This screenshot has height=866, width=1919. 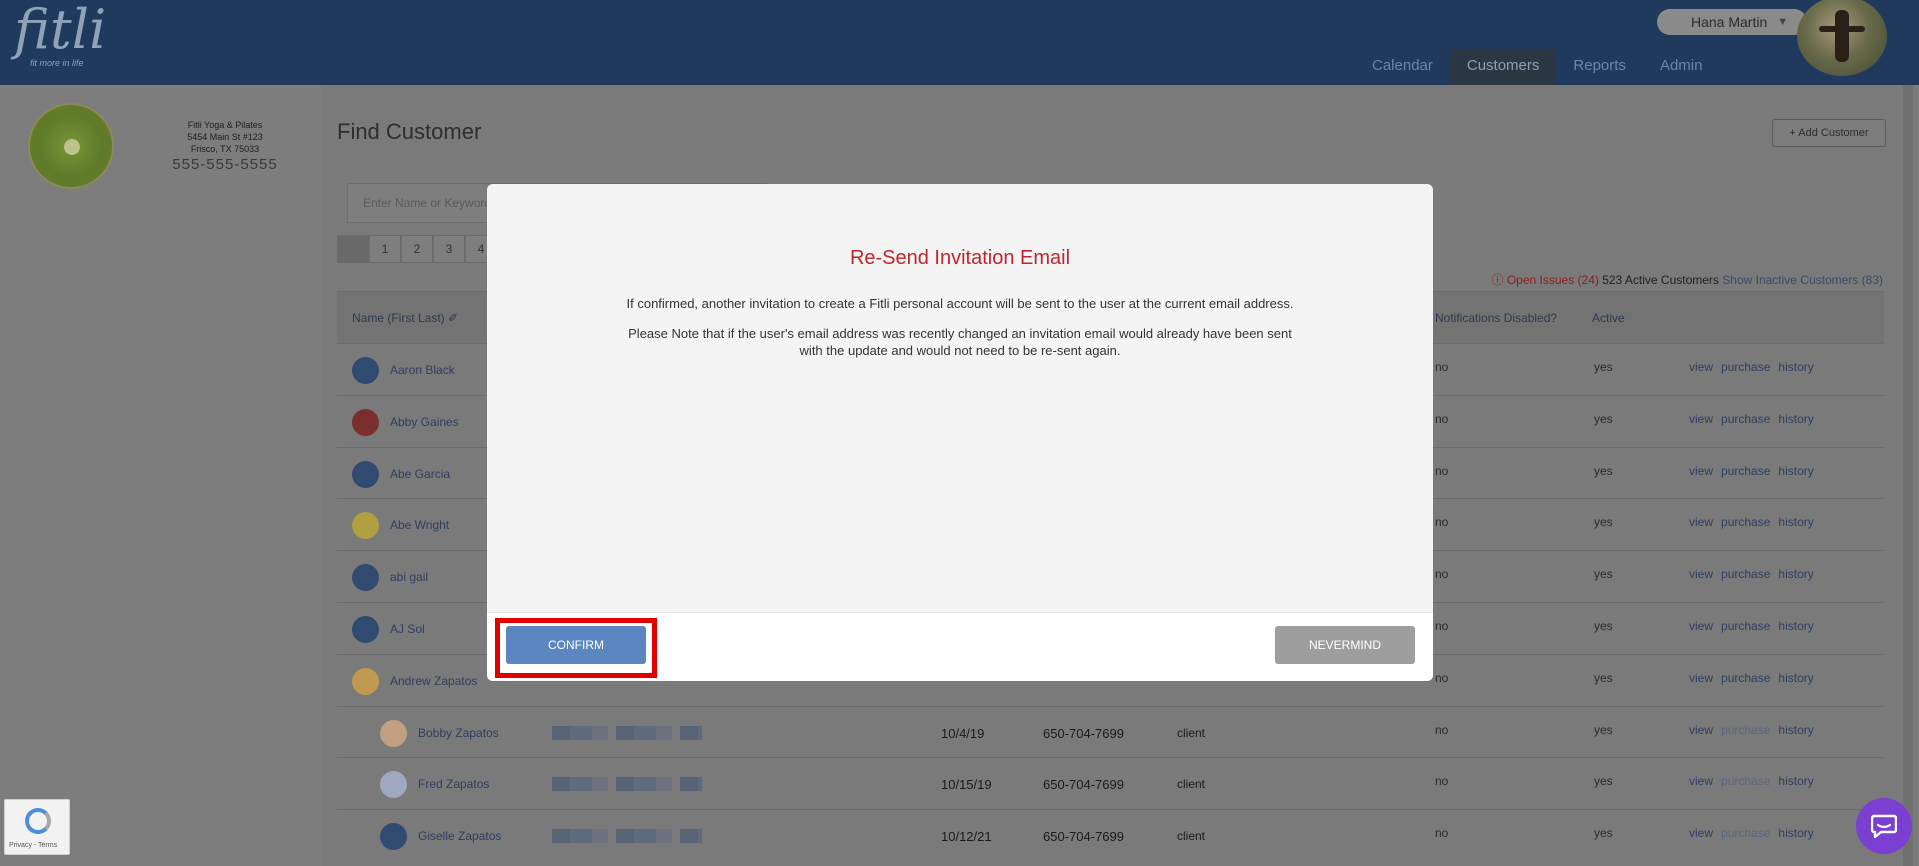 What do you see at coordinates (409, 577) in the screenshot?
I see `customer-name-link: abi gail` at bounding box center [409, 577].